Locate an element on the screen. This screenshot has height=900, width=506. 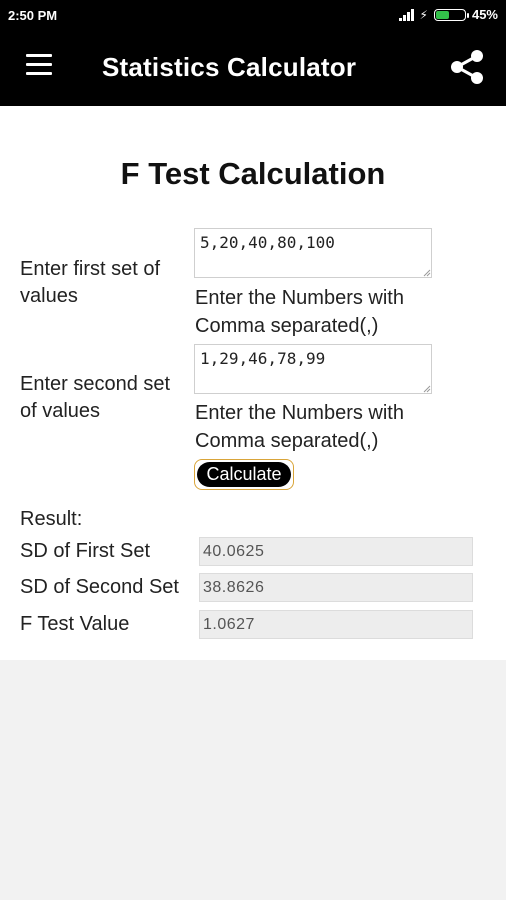
charging-bolt-icon: ⚡ is located at coordinates (423, 14).